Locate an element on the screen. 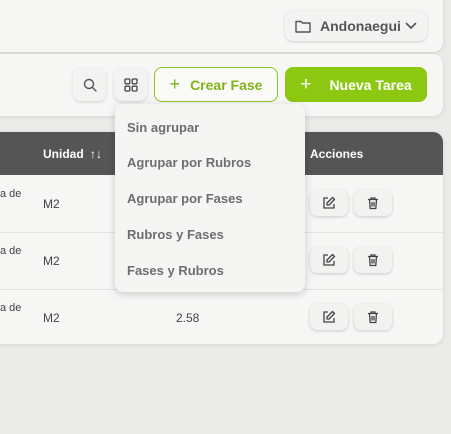  project-selector: Andonaegui is located at coordinates (356, 26).